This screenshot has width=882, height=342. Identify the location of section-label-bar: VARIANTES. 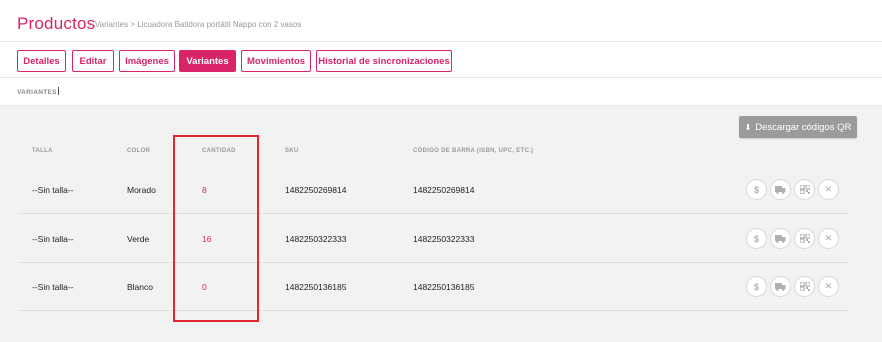
(441, 92).